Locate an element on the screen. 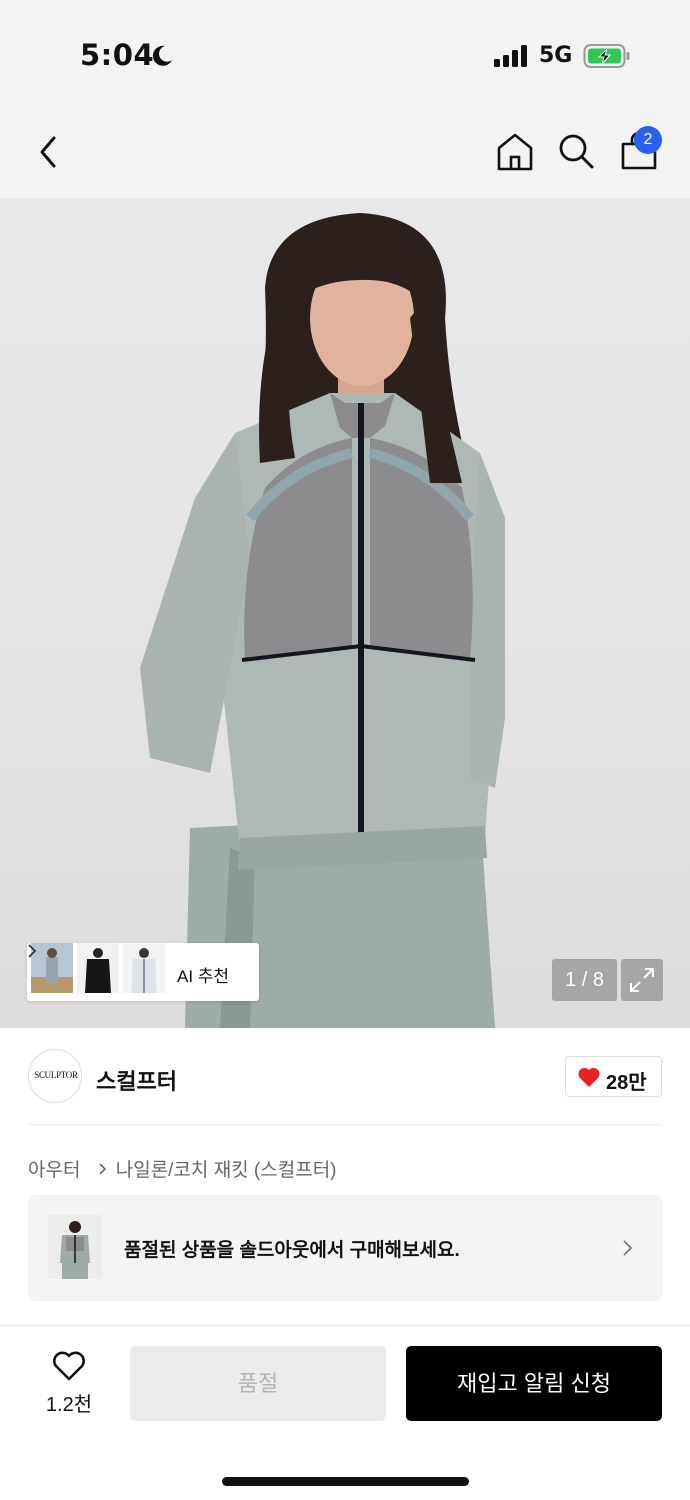 This screenshot has height=1500, width=690. heart-filled-icon is located at coordinates (589, 1077).